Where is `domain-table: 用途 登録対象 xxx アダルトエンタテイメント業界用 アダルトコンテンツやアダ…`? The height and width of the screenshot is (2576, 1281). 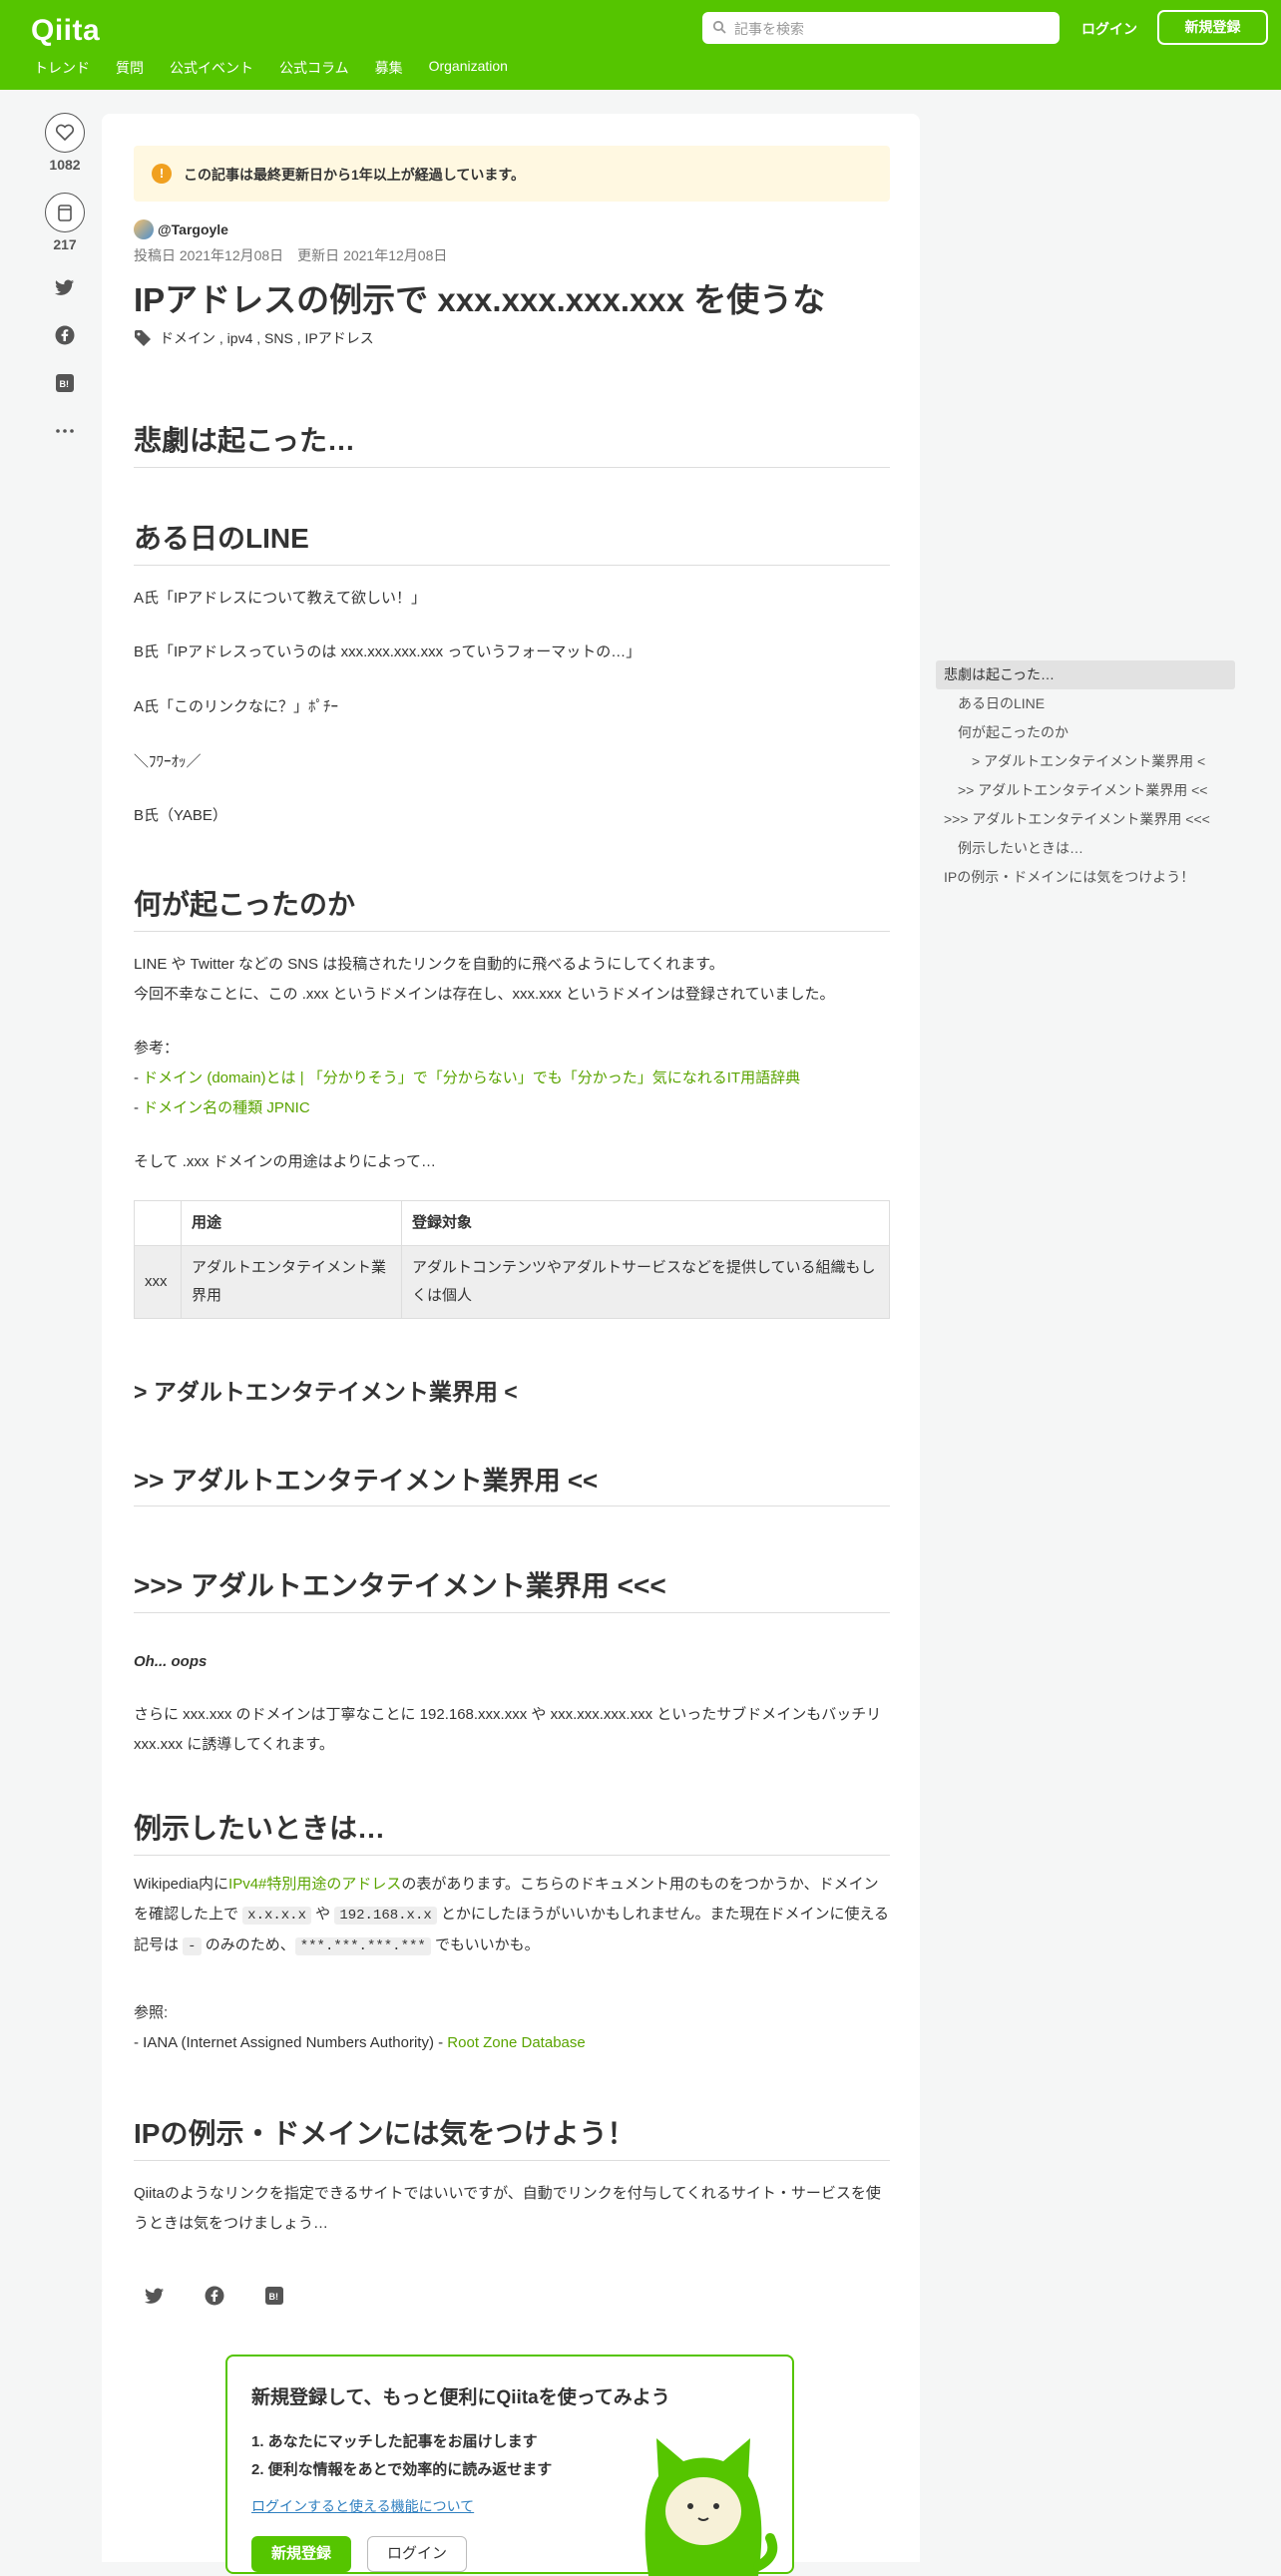 domain-table: 用途 登録対象 xxx アダルトエンタテイメント業界用 アダルトコンテンツやアダ… is located at coordinates (512, 1259).